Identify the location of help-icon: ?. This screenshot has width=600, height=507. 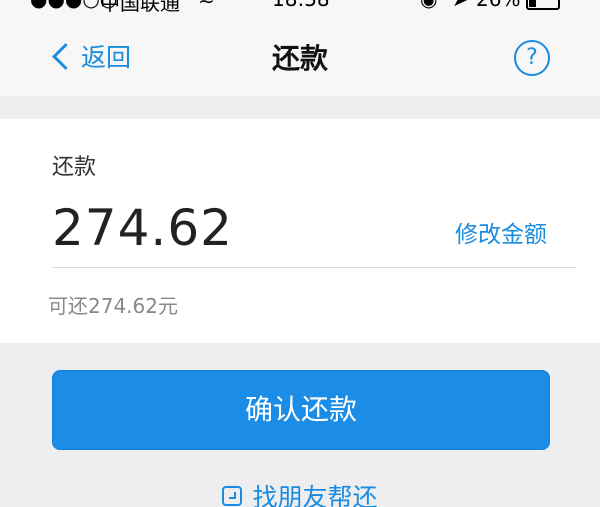
(532, 58).